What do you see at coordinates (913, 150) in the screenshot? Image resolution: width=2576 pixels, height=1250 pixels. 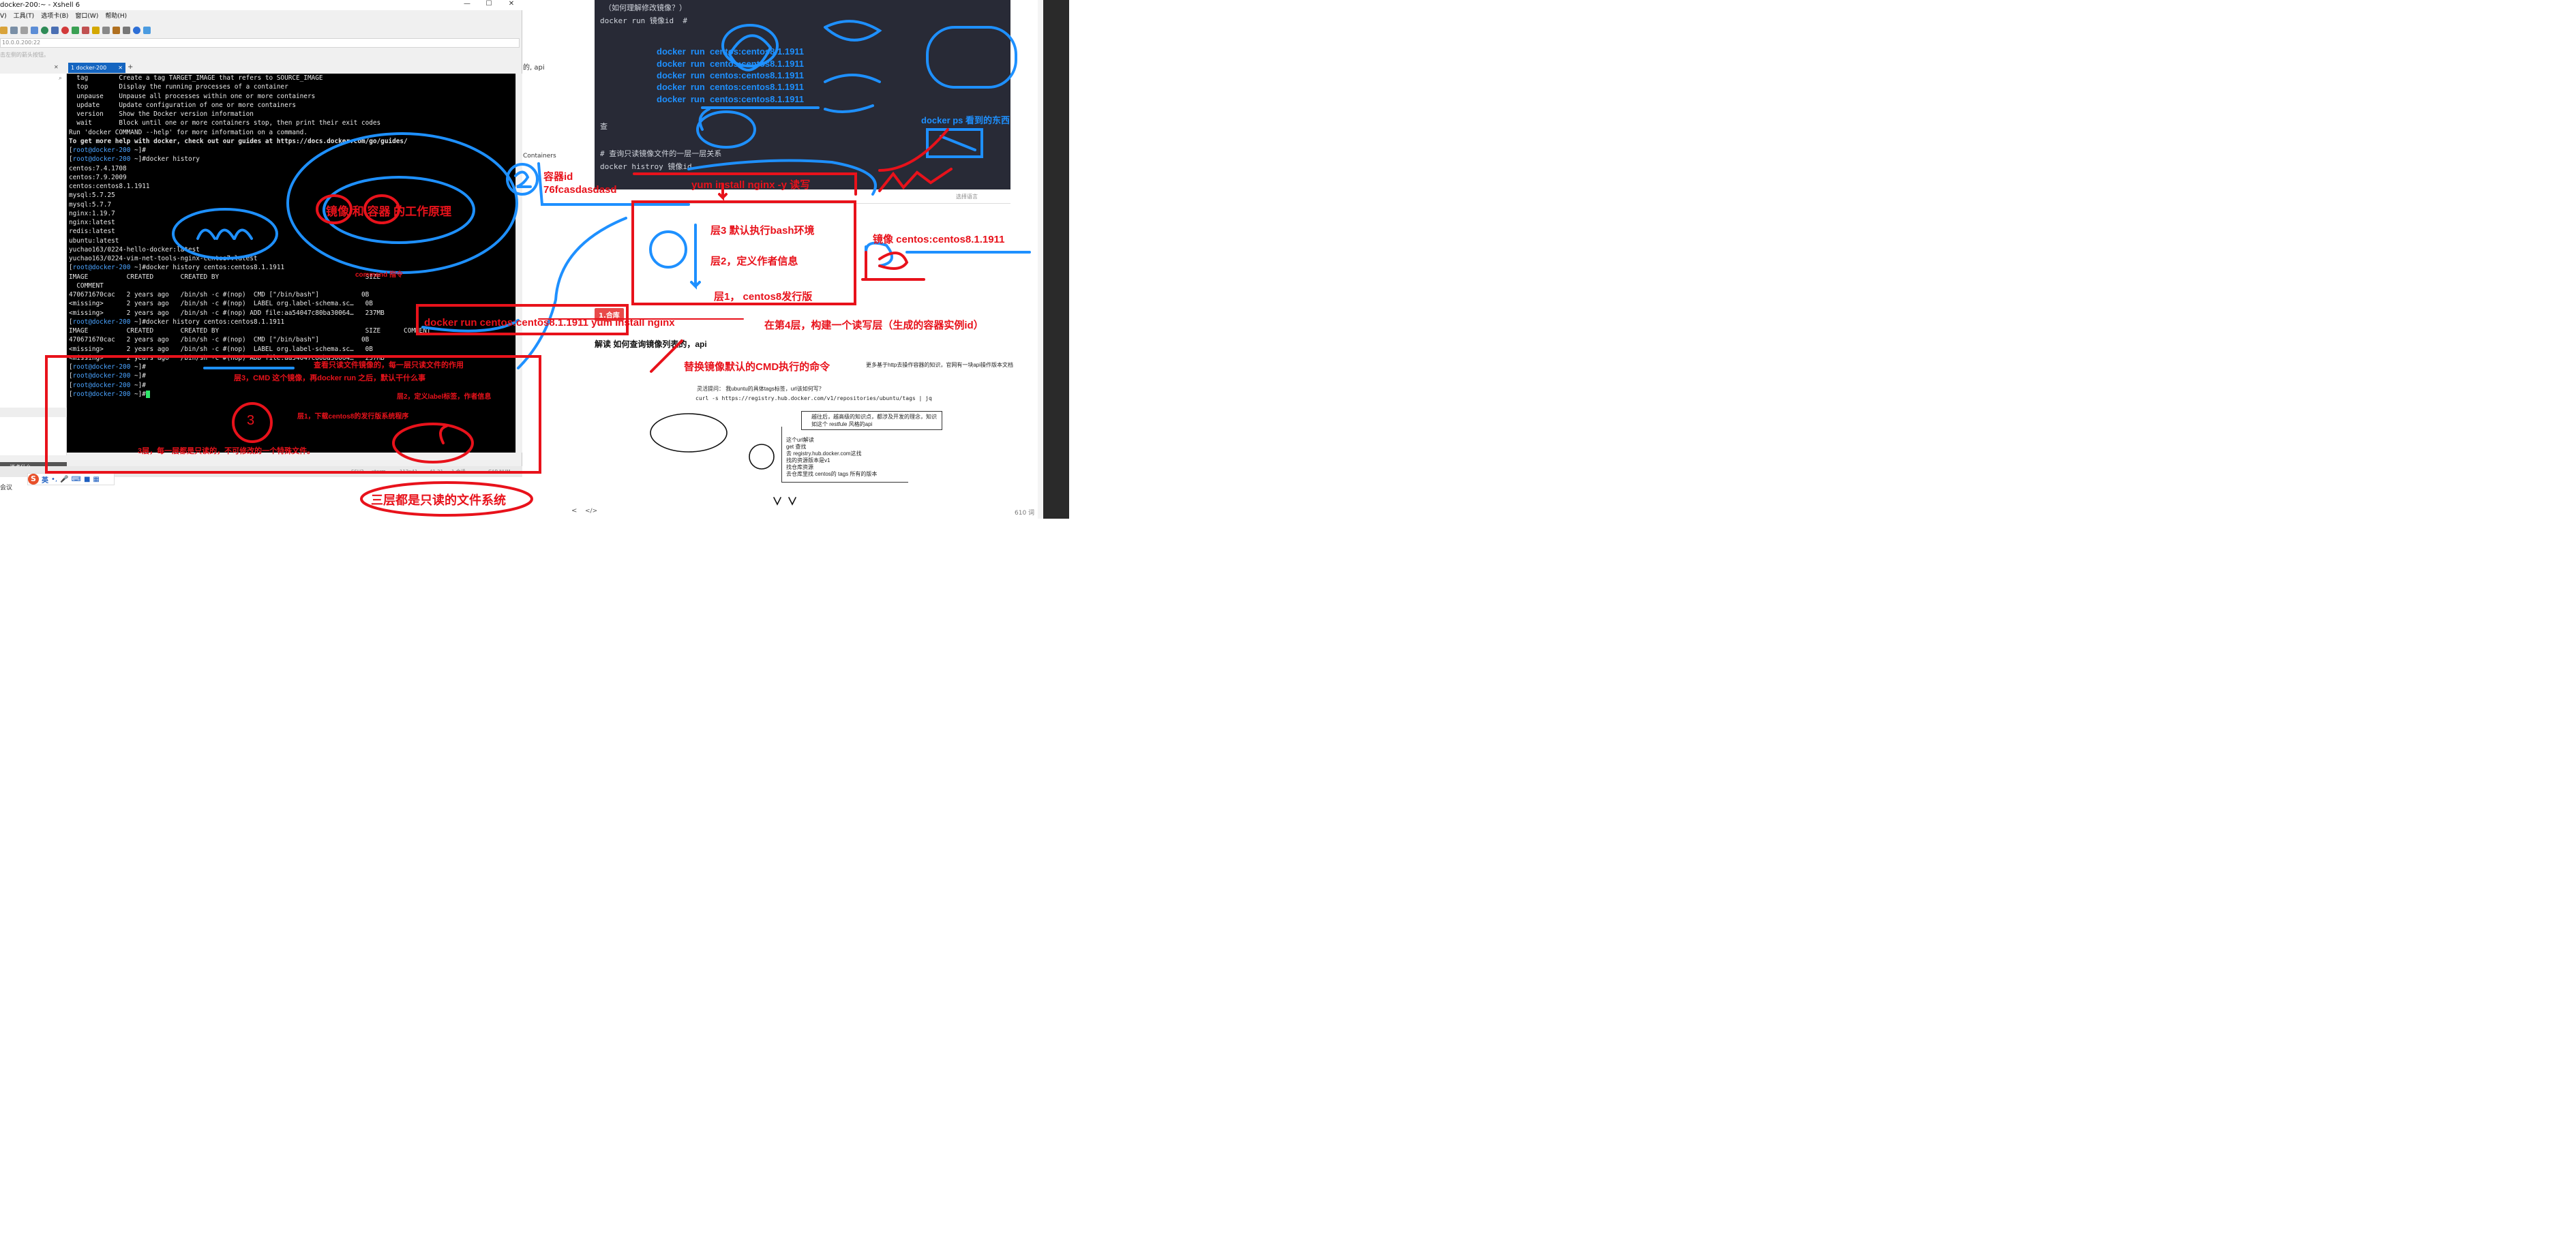 I see `red-pointer-line` at bounding box center [913, 150].